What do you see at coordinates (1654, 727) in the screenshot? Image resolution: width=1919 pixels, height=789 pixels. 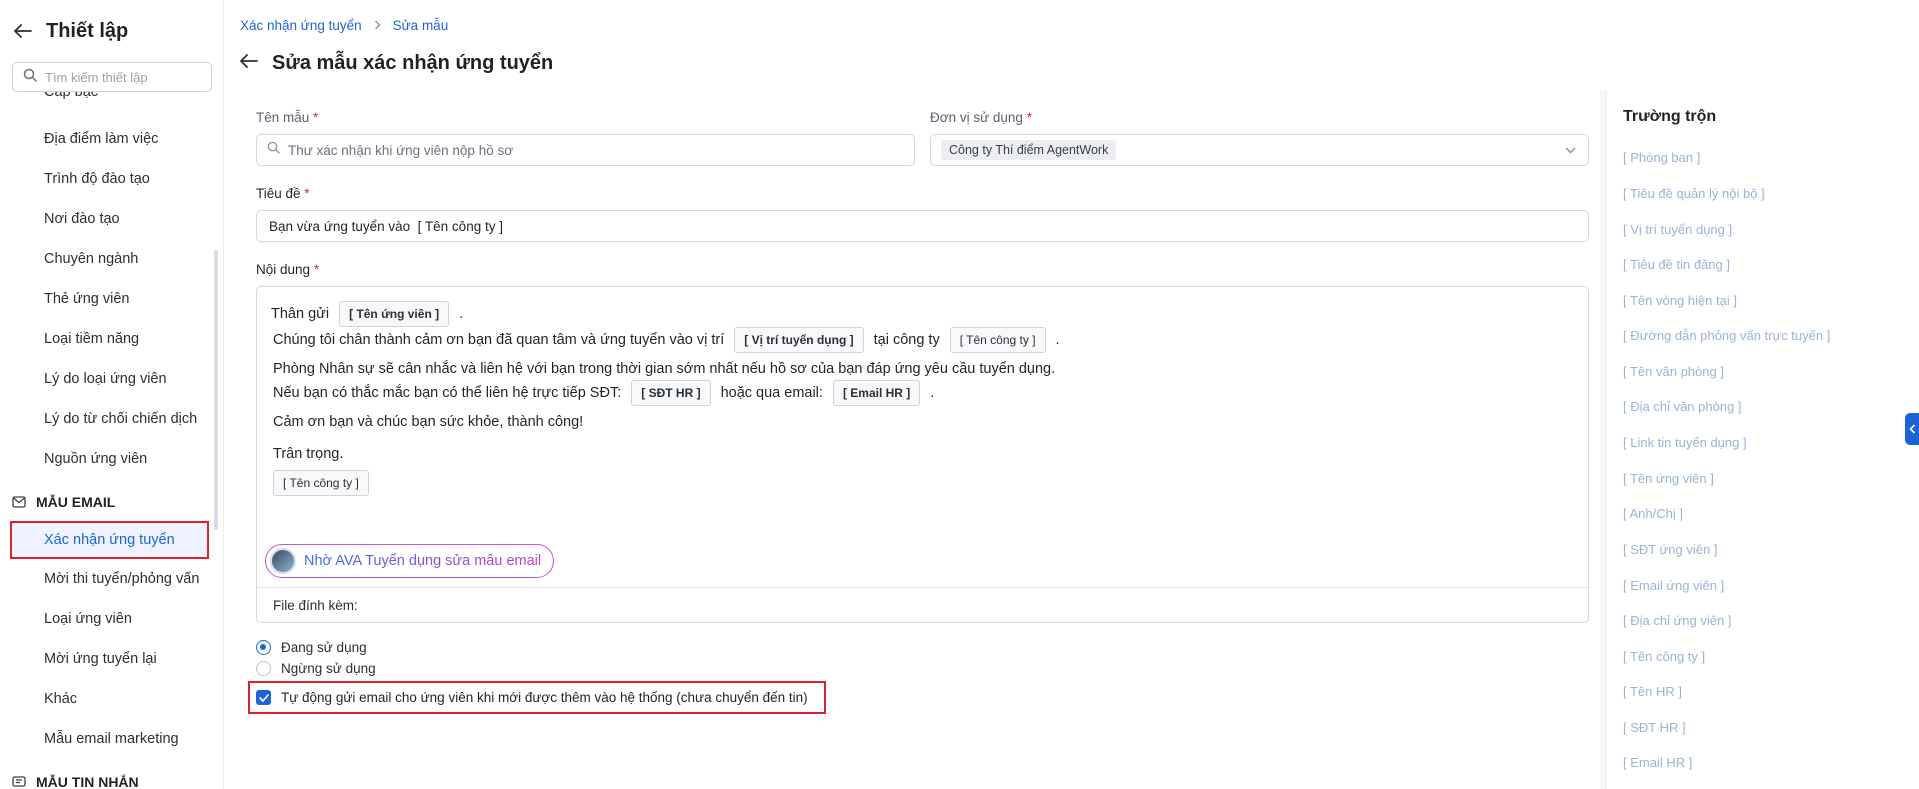 I see `merge-field-item: [ SĐT HR ]` at bounding box center [1654, 727].